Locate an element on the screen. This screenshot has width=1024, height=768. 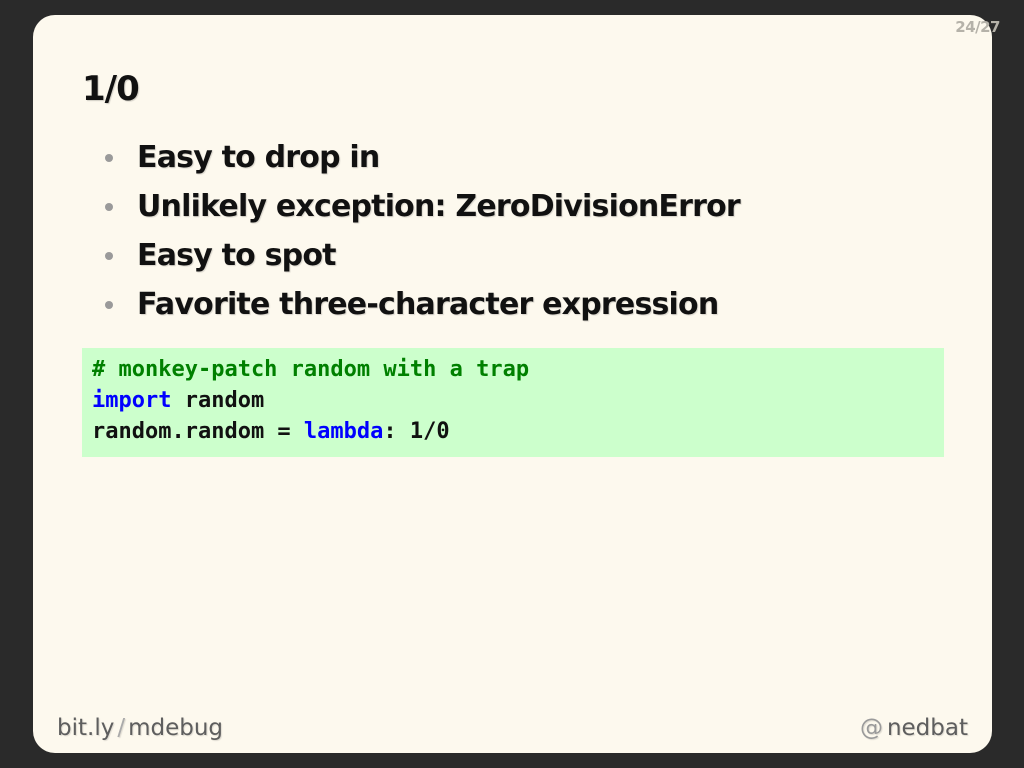
code-text: random.random = is located at coordinates (198, 431).